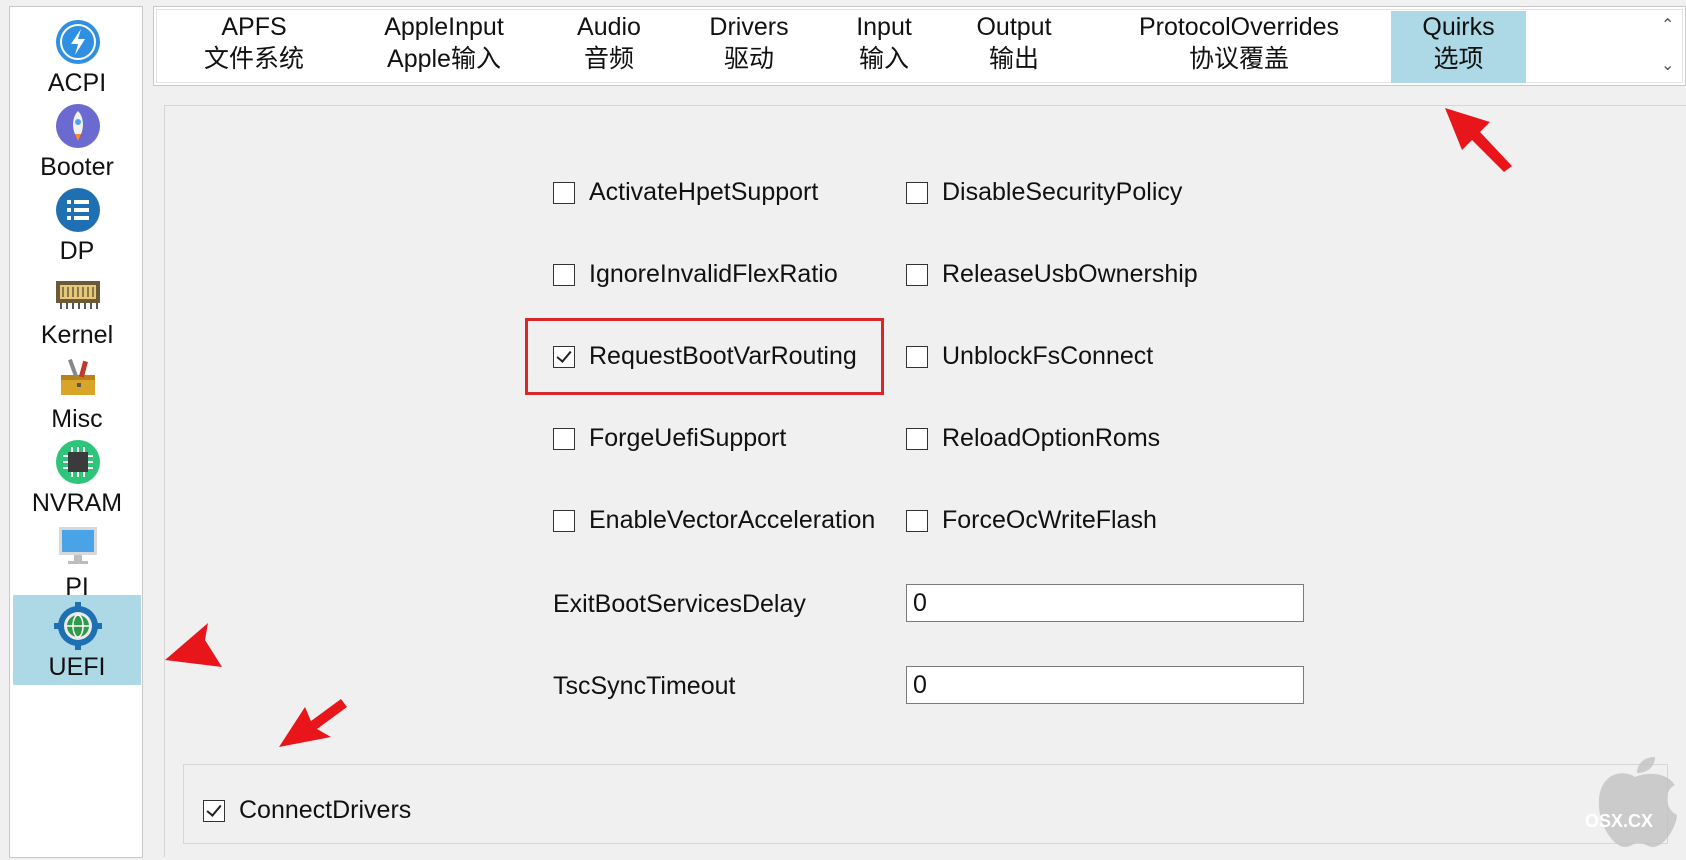 The image size is (1686, 860). I want to click on checkbox-label: DisableSecurityPolicy, so click(1062, 192).